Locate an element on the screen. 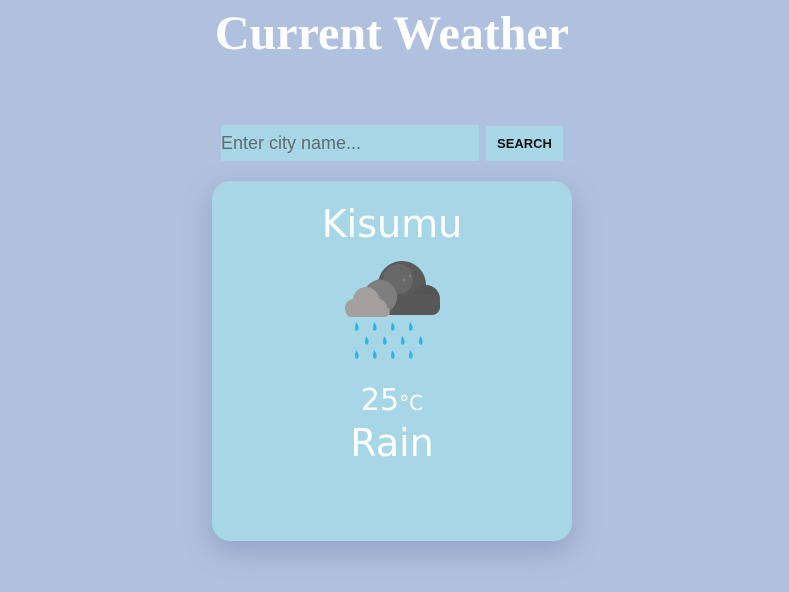 This screenshot has height=592, width=789. temperature-value: 25 is located at coordinates (380, 400).